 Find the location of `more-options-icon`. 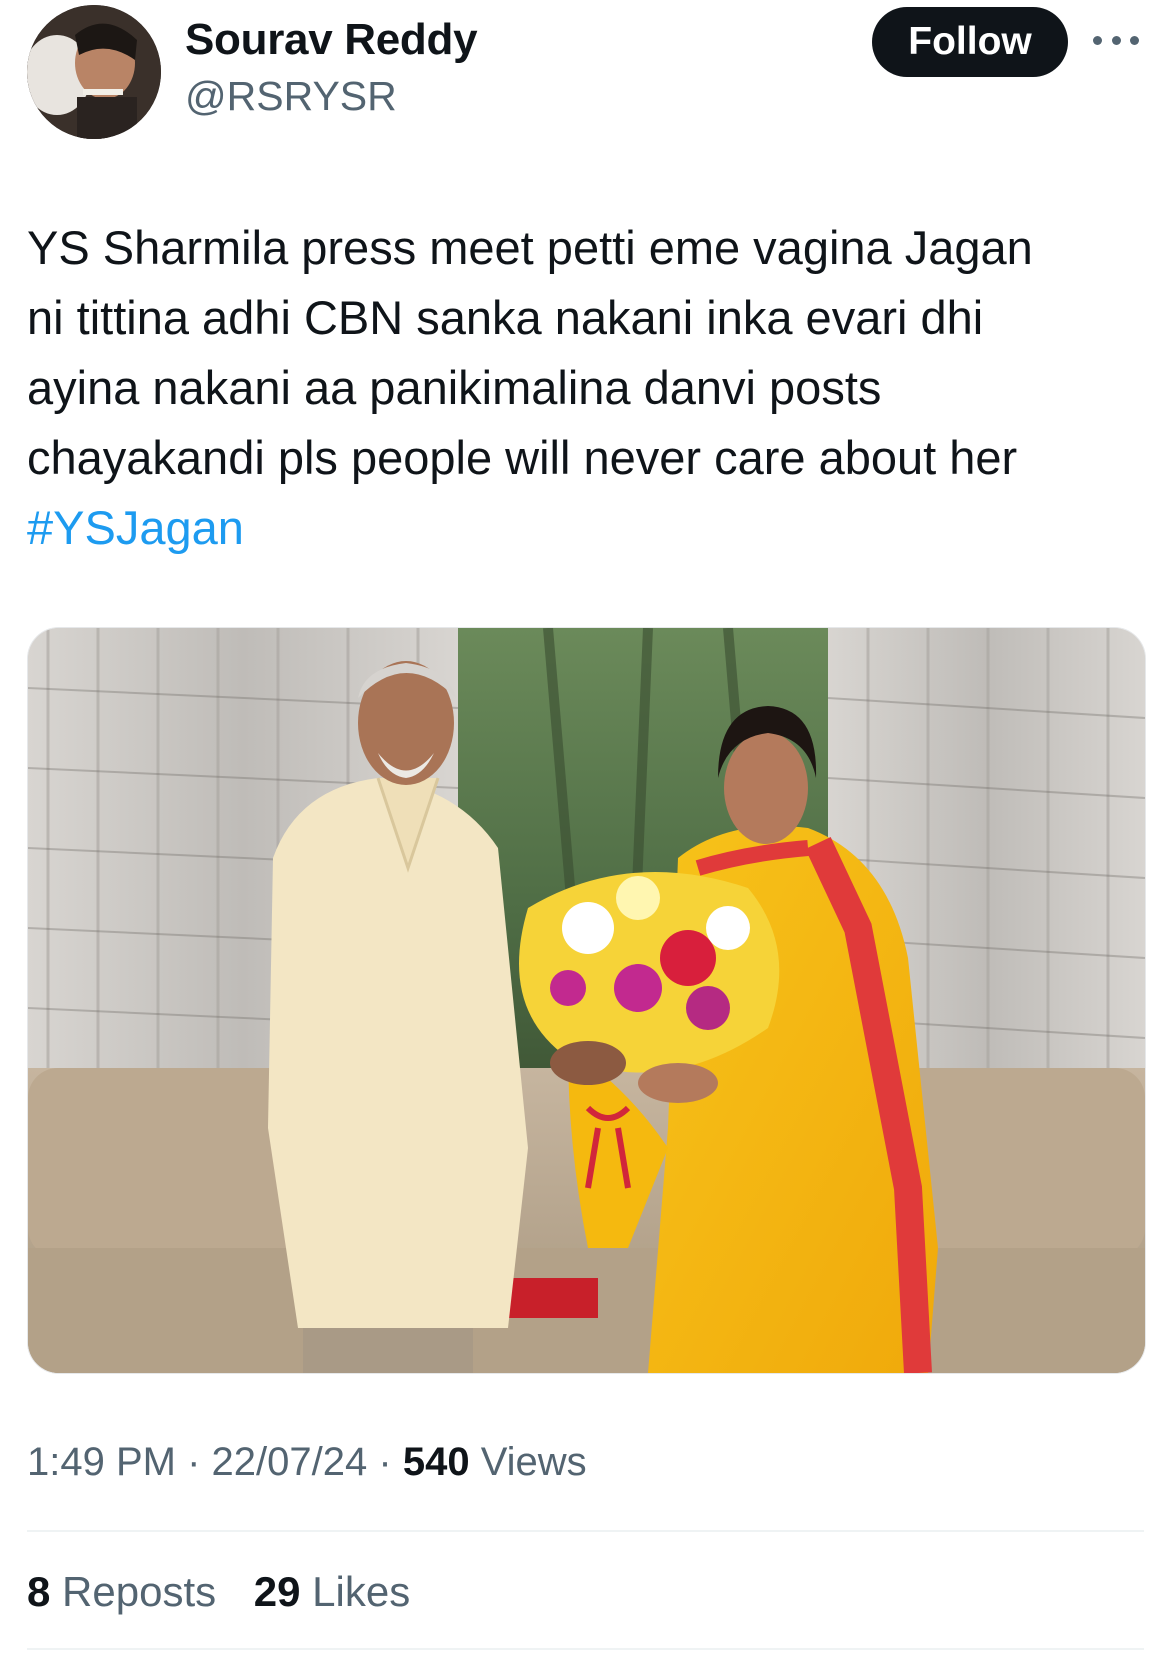

more-options-icon is located at coordinates (1116, 40).